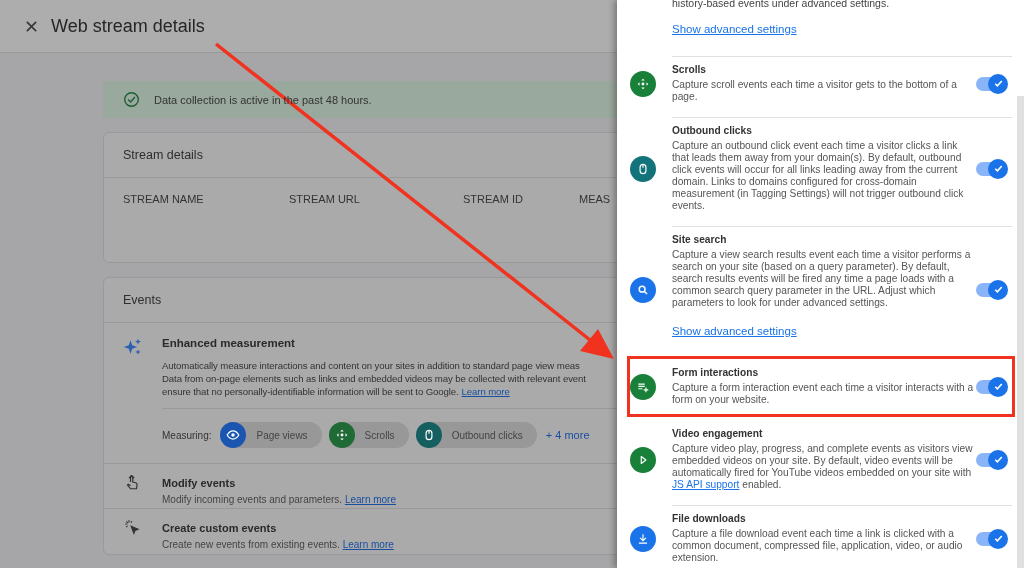  I want to click on setting-description: Capture scroll events each time a visitor gets to the bottom of a page., so click(815, 91).